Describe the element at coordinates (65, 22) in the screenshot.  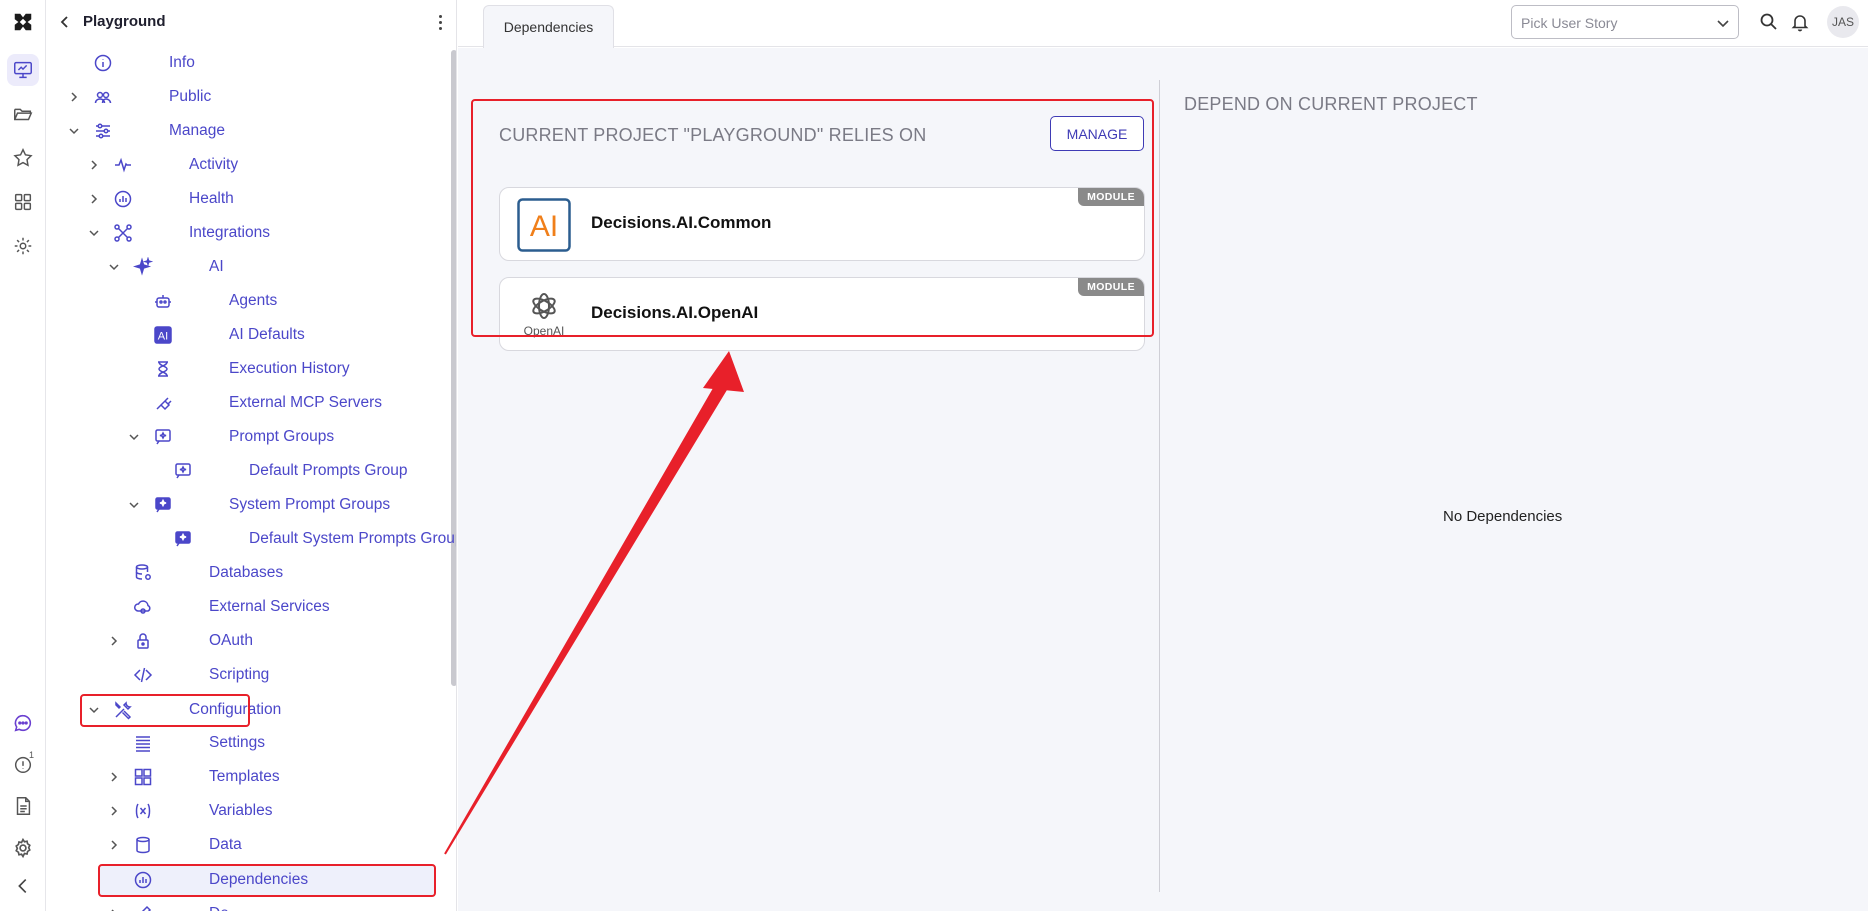
I see `back-button` at that location.